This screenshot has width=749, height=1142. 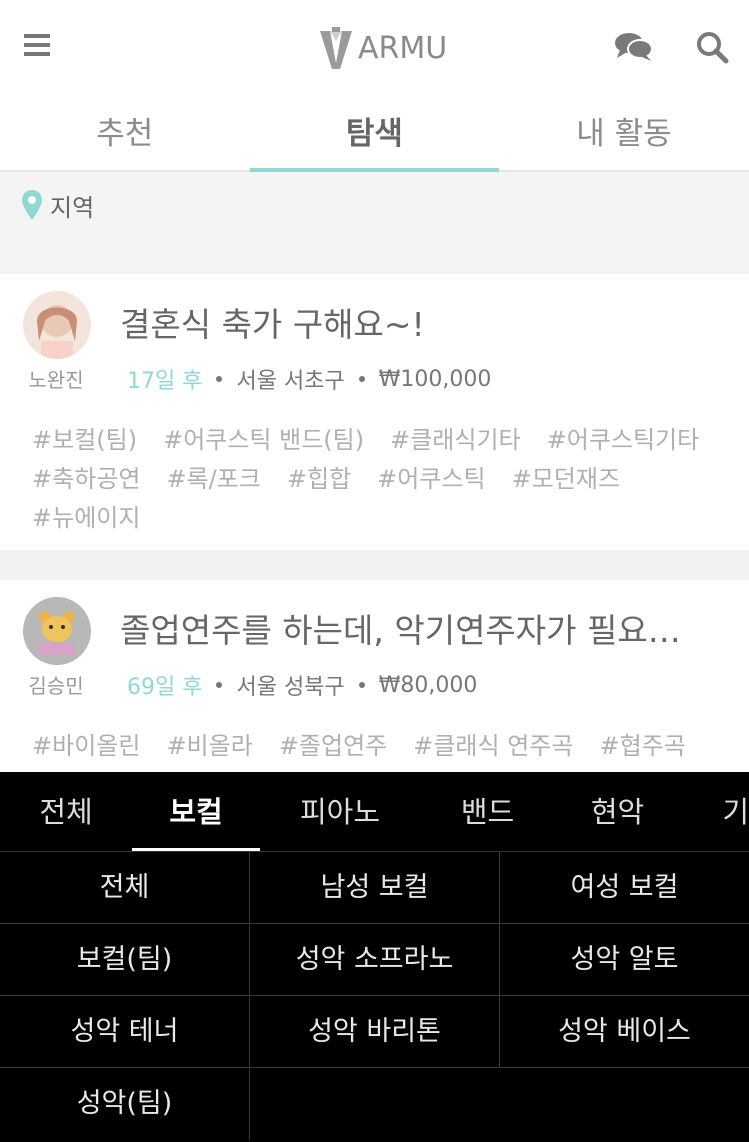 I want to click on tab-my-activity: 내 활동, so click(x=624, y=133).